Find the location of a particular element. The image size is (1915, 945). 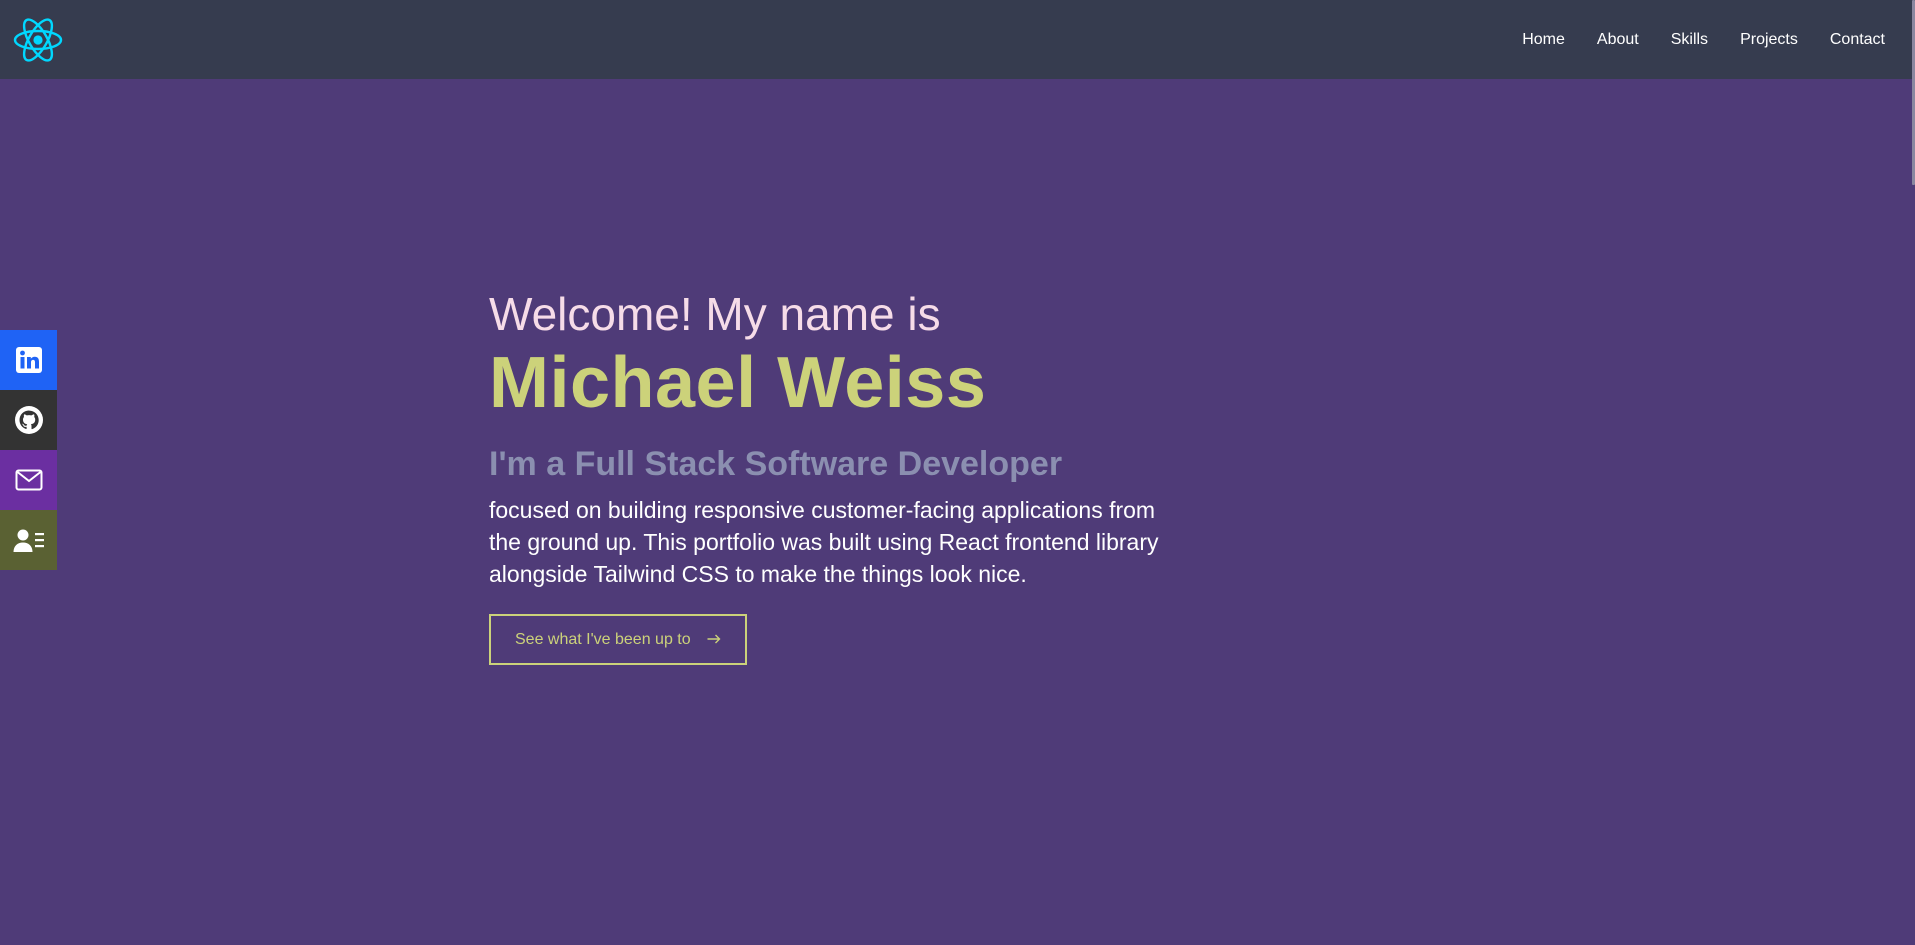

social-sidebar is located at coordinates (28, 450).